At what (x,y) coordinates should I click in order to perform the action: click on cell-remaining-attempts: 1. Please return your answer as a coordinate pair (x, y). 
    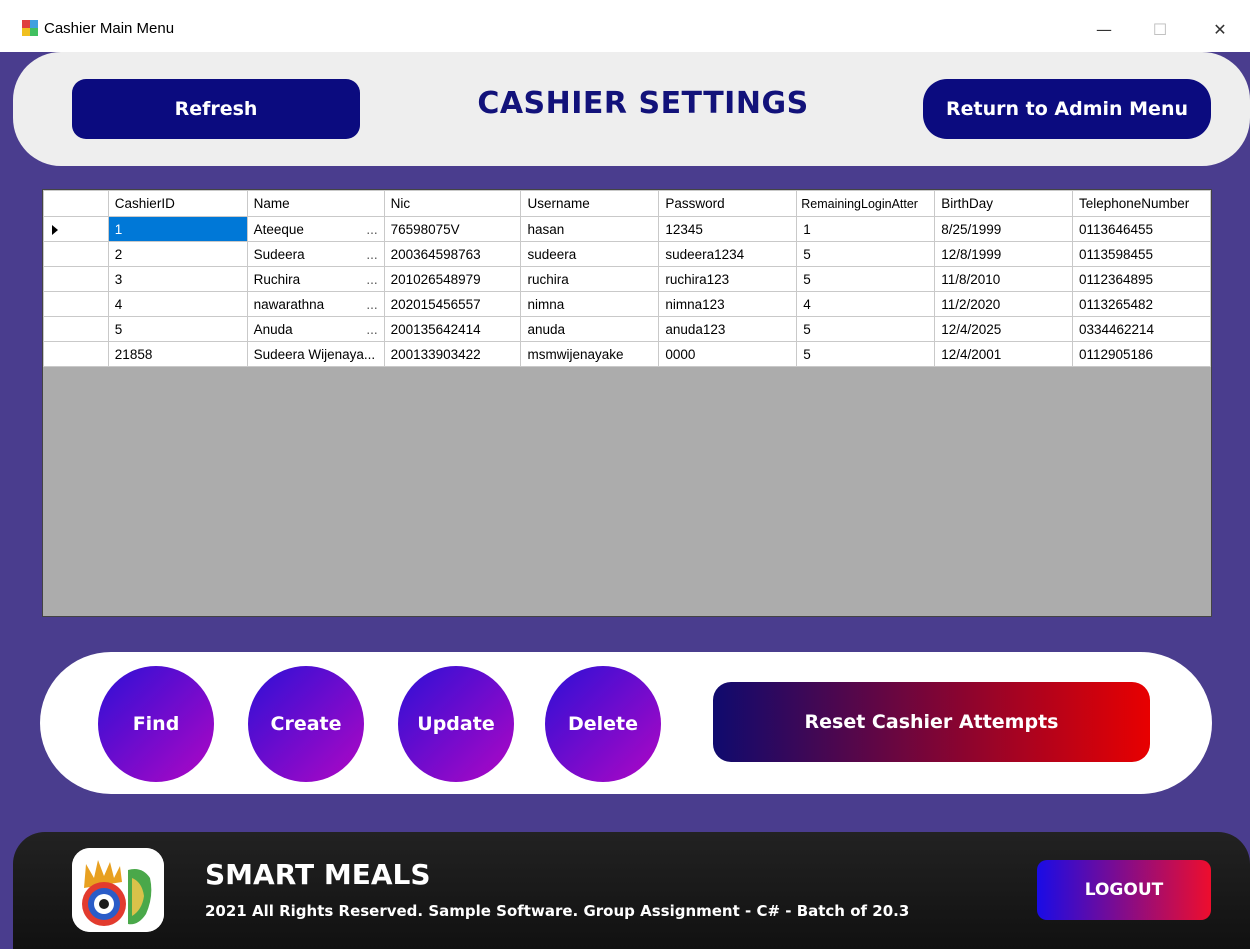
    Looking at the image, I should click on (866, 229).